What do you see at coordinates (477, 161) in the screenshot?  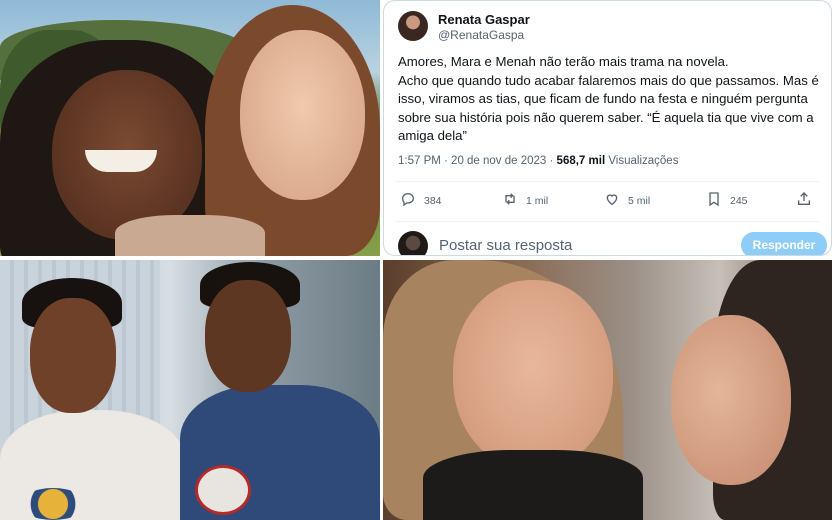 I see `tweet-timestamp: 1:57 PM · 20 de nov de 2023 ·` at bounding box center [477, 161].